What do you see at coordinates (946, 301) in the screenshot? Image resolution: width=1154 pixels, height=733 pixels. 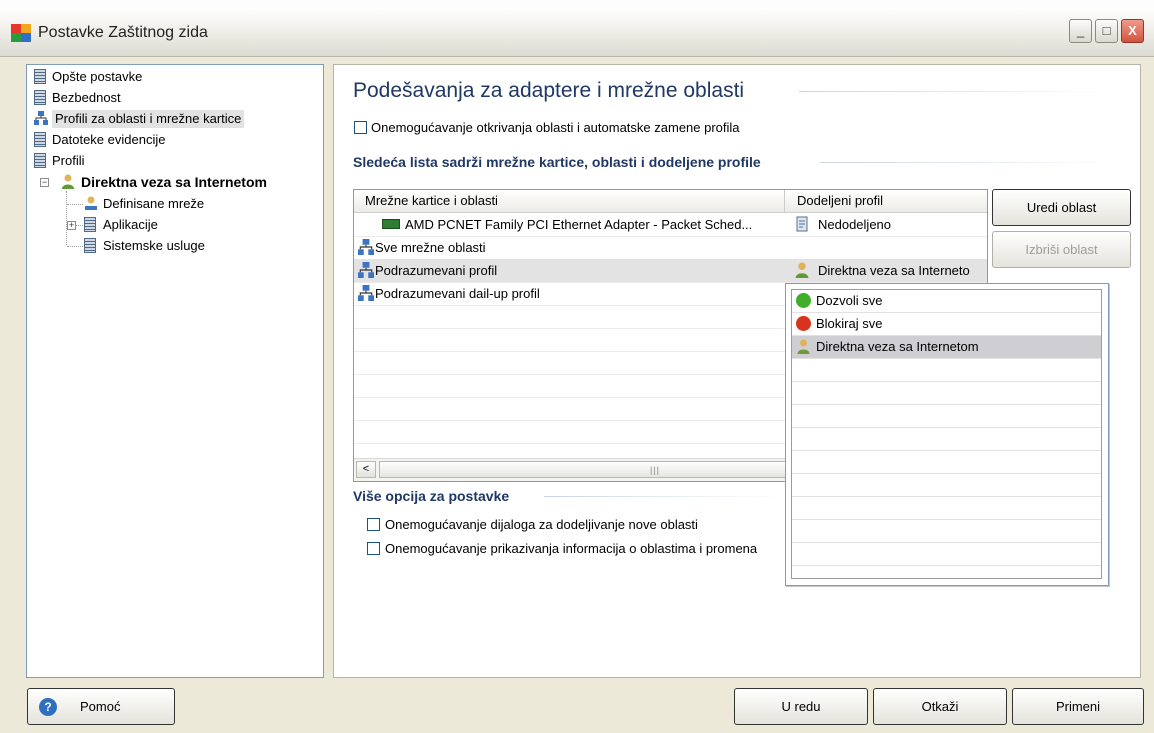 I see `dropdown-option-allow-all: Dozvoli sve` at bounding box center [946, 301].